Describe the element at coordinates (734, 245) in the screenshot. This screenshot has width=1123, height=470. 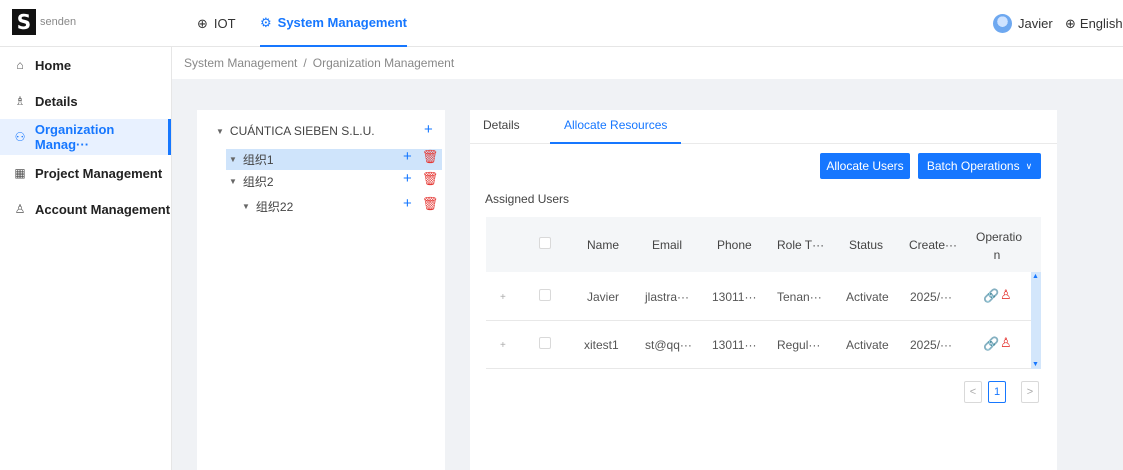
I see `column-header-phone: Phone` at that location.